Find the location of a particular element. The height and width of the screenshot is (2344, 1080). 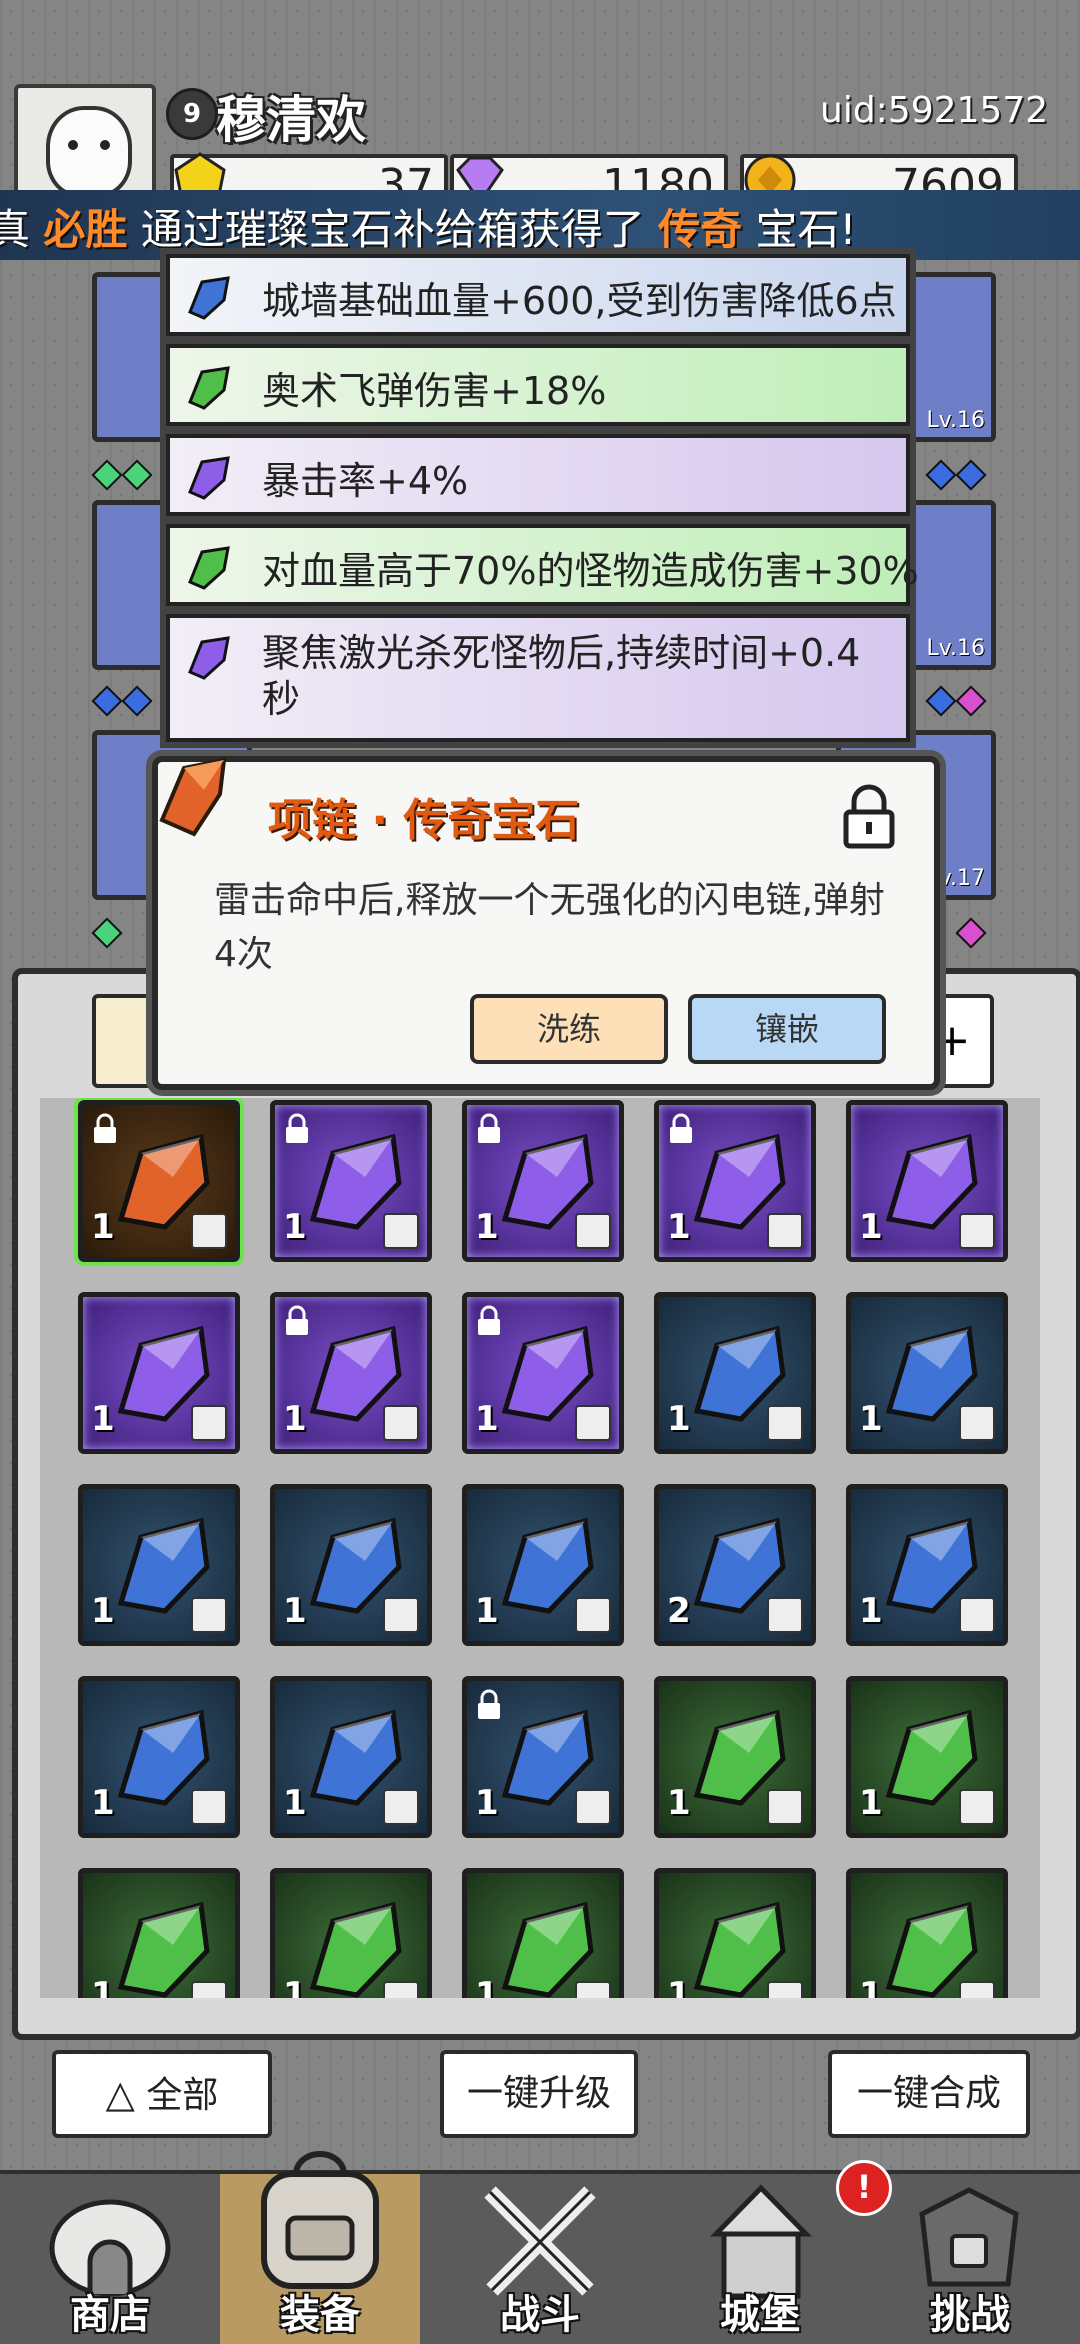

inlay-button: 镶嵌 is located at coordinates (787, 1029).